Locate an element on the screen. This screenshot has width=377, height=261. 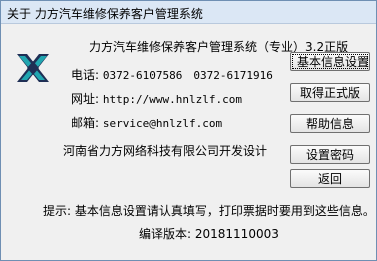
basic-info-settings-button: 基本信息设置 is located at coordinates (330, 61).